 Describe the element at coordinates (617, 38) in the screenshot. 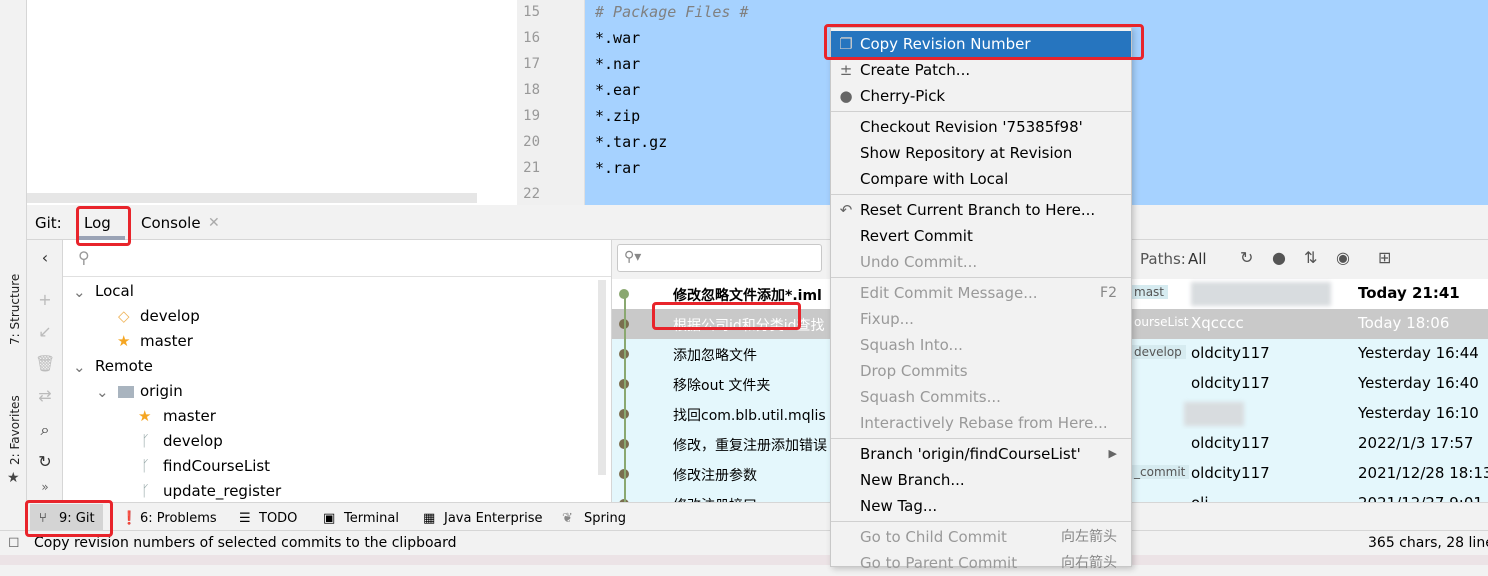

I see `code-line: *.war` at that location.